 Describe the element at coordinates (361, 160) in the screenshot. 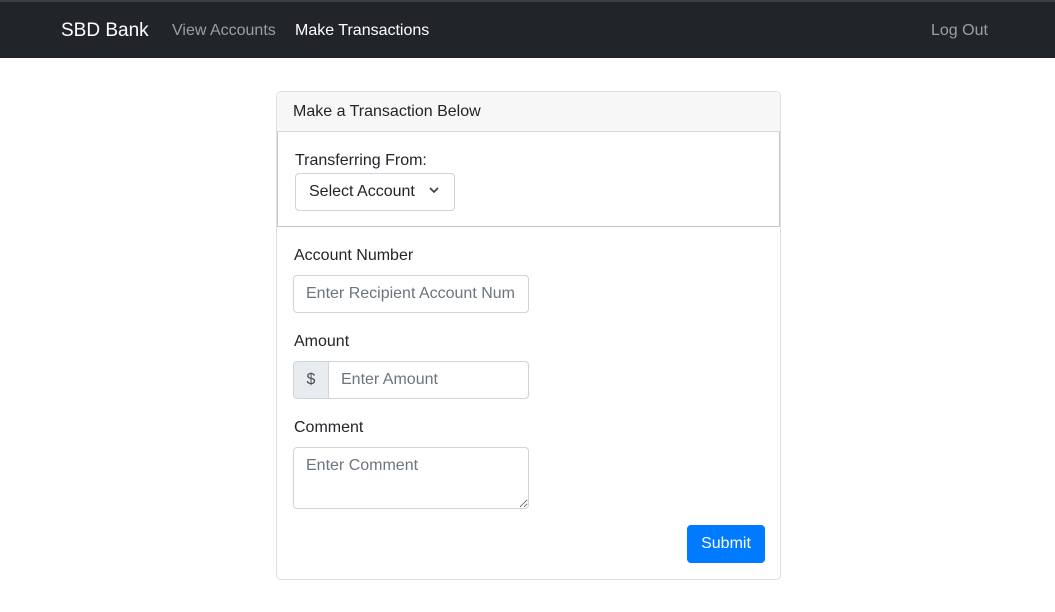

I see `transfer-from-label: Transferring From:` at that location.